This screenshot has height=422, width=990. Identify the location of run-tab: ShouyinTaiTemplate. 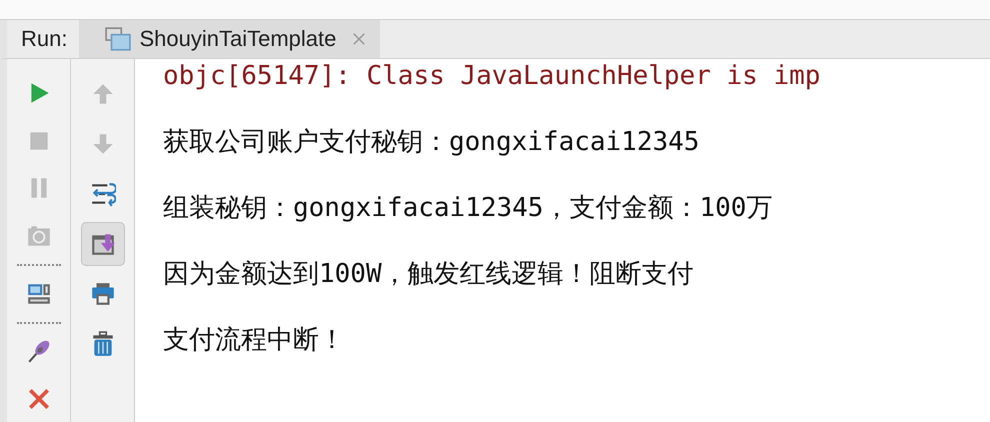
(229, 39).